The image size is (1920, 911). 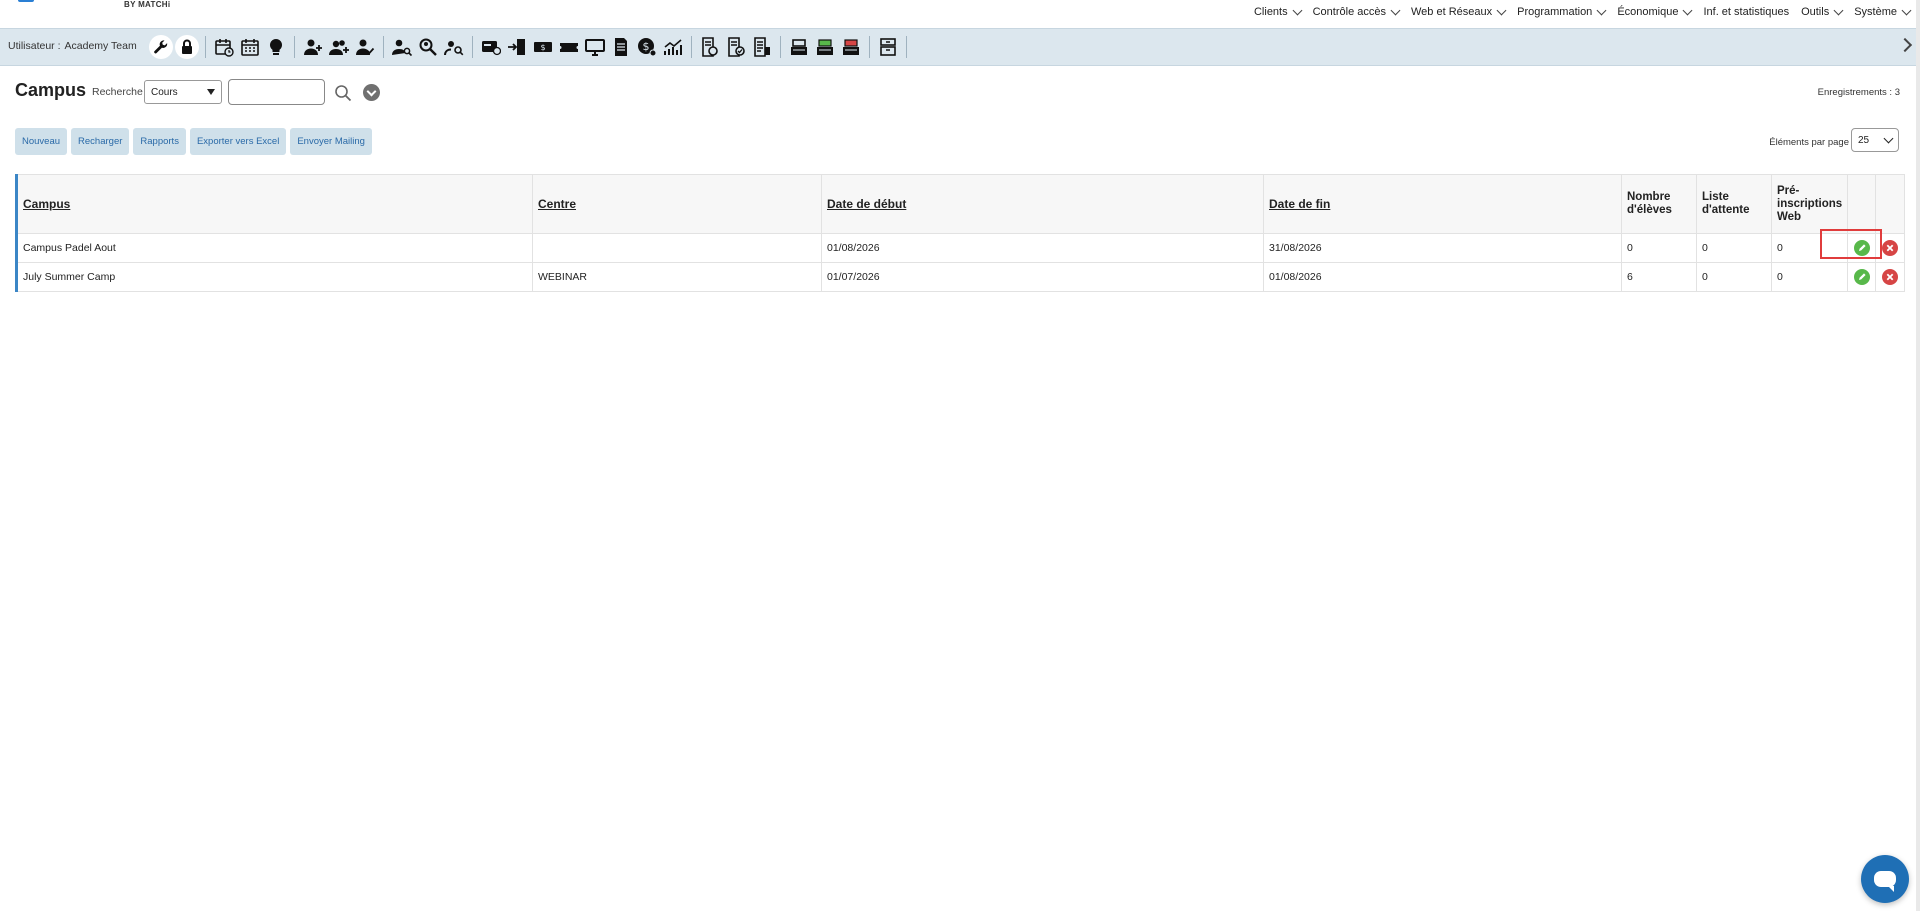 What do you see at coordinates (161, 47) in the screenshot?
I see `wrench-icon` at bounding box center [161, 47].